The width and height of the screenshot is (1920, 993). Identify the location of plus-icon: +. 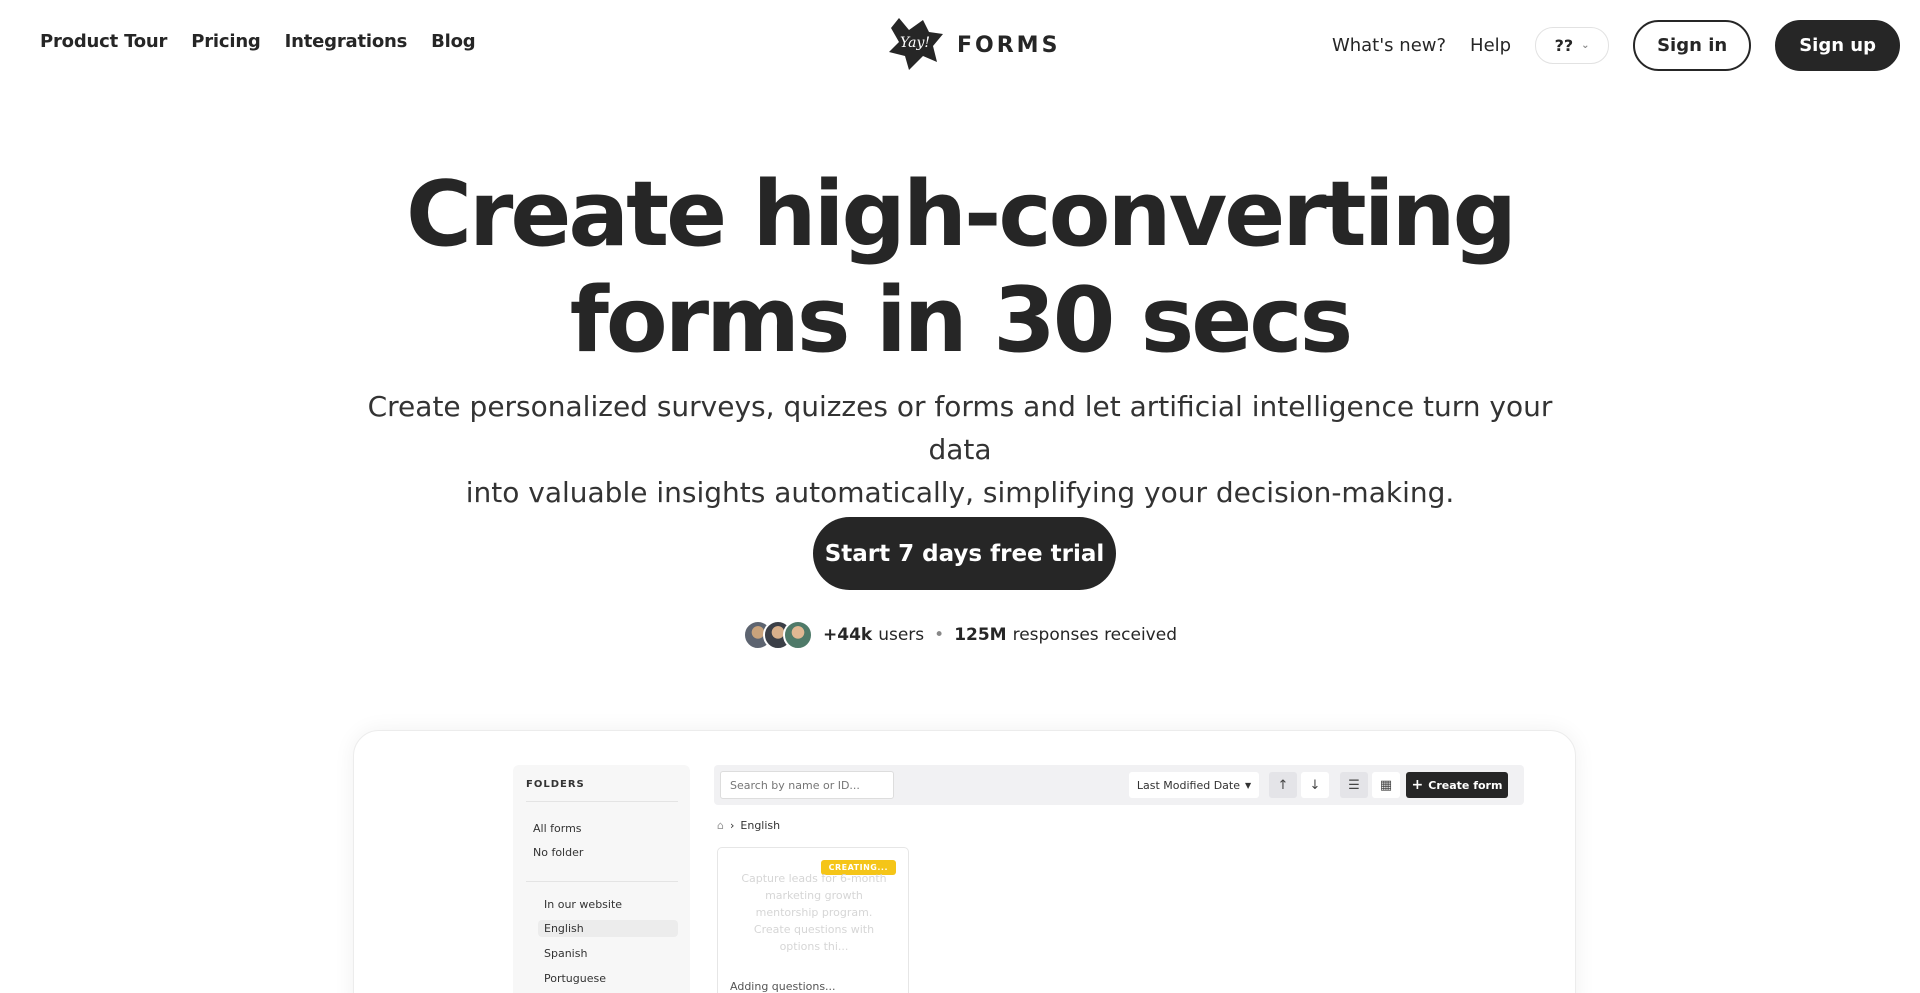
(1417, 785).